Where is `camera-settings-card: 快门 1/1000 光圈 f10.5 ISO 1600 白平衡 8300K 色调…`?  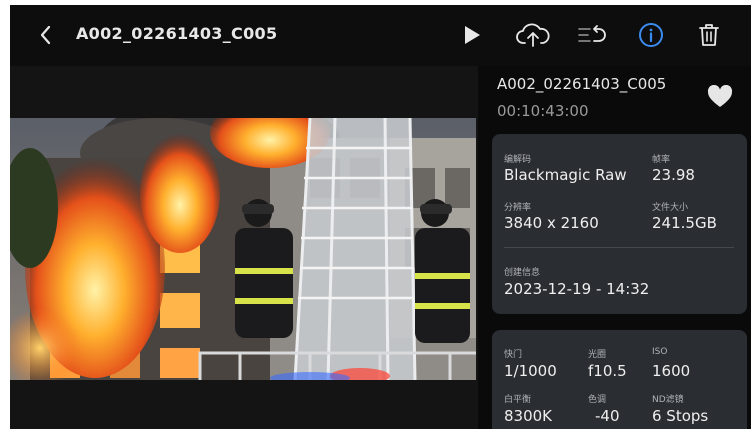 camera-settings-card: 快门 1/1000 光圈 f10.5 ISO 1600 白平衡 8300K 色调… is located at coordinates (619, 379).